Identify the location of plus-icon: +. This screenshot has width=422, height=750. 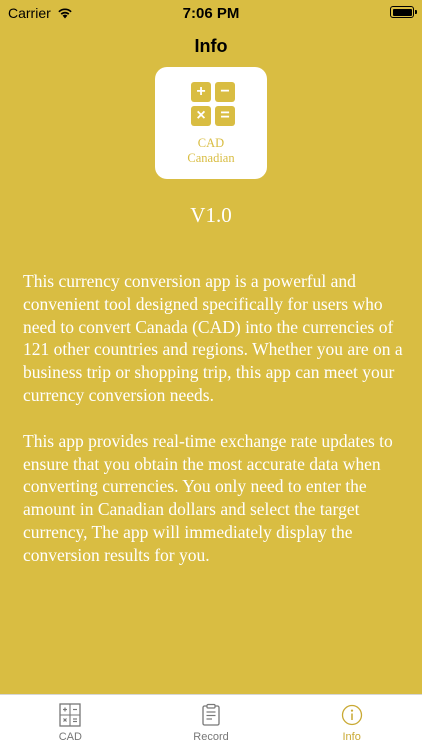
(201, 92).